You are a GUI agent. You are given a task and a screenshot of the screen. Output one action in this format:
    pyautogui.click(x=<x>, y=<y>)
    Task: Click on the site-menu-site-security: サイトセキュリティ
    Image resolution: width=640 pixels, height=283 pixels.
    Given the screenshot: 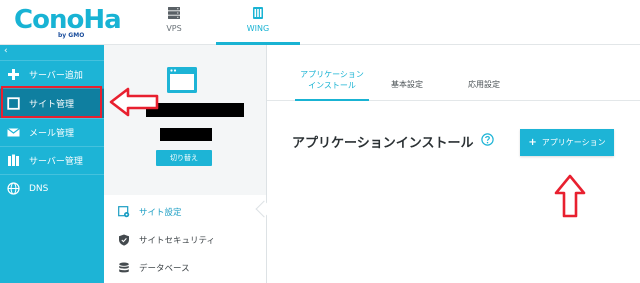 What is the action you would take?
    pyautogui.click(x=166, y=240)
    